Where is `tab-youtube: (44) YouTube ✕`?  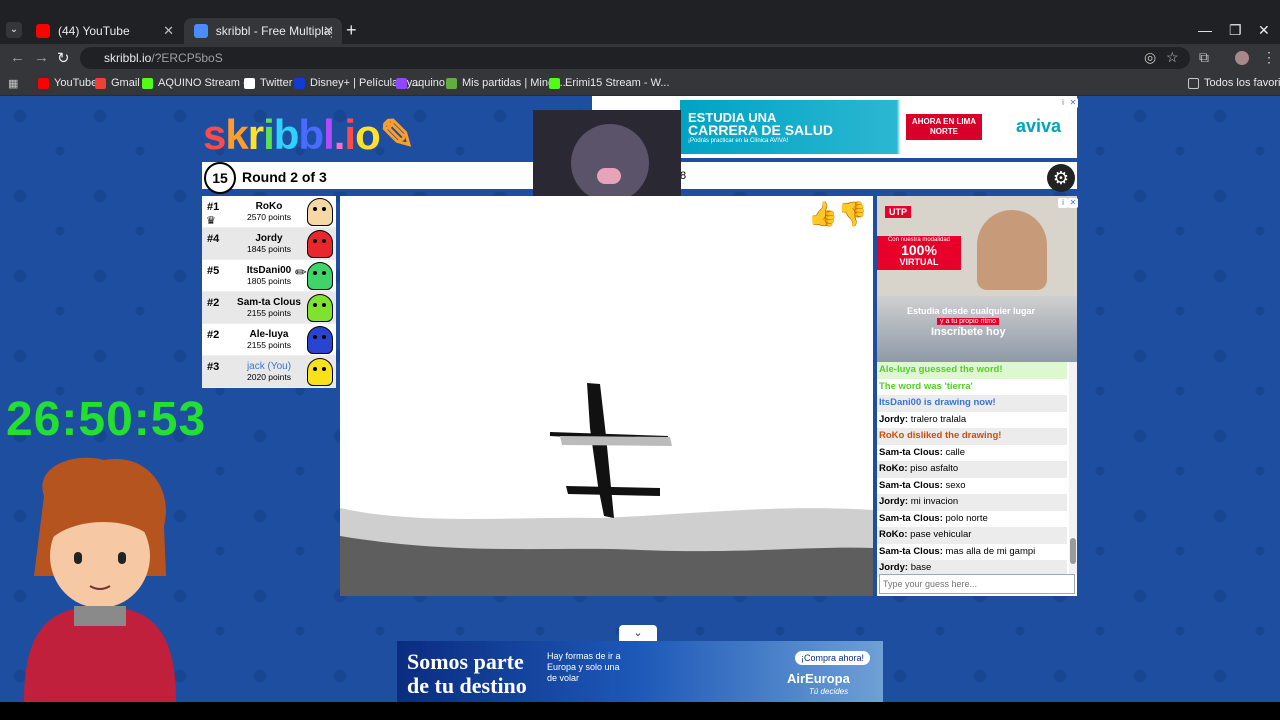
tab-youtube: (44) YouTube ✕ is located at coordinates (104, 31).